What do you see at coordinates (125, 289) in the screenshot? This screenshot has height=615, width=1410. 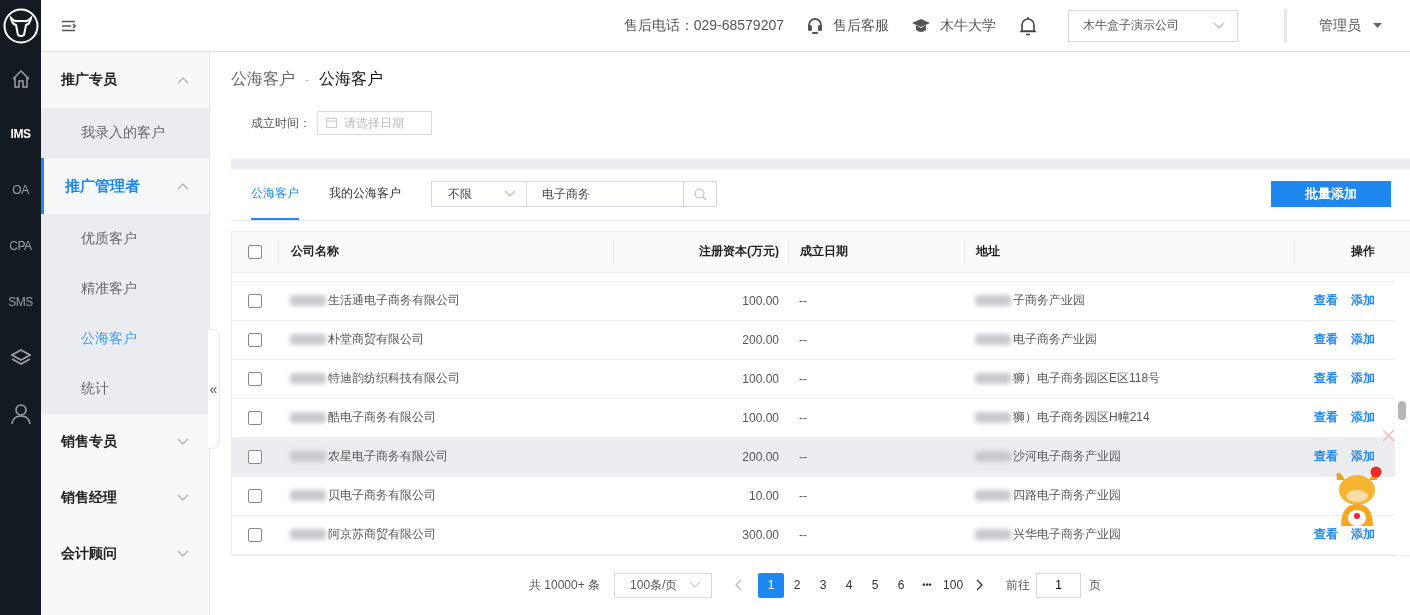 I see `sidebar-item: 精准客户` at bounding box center [125, 289].